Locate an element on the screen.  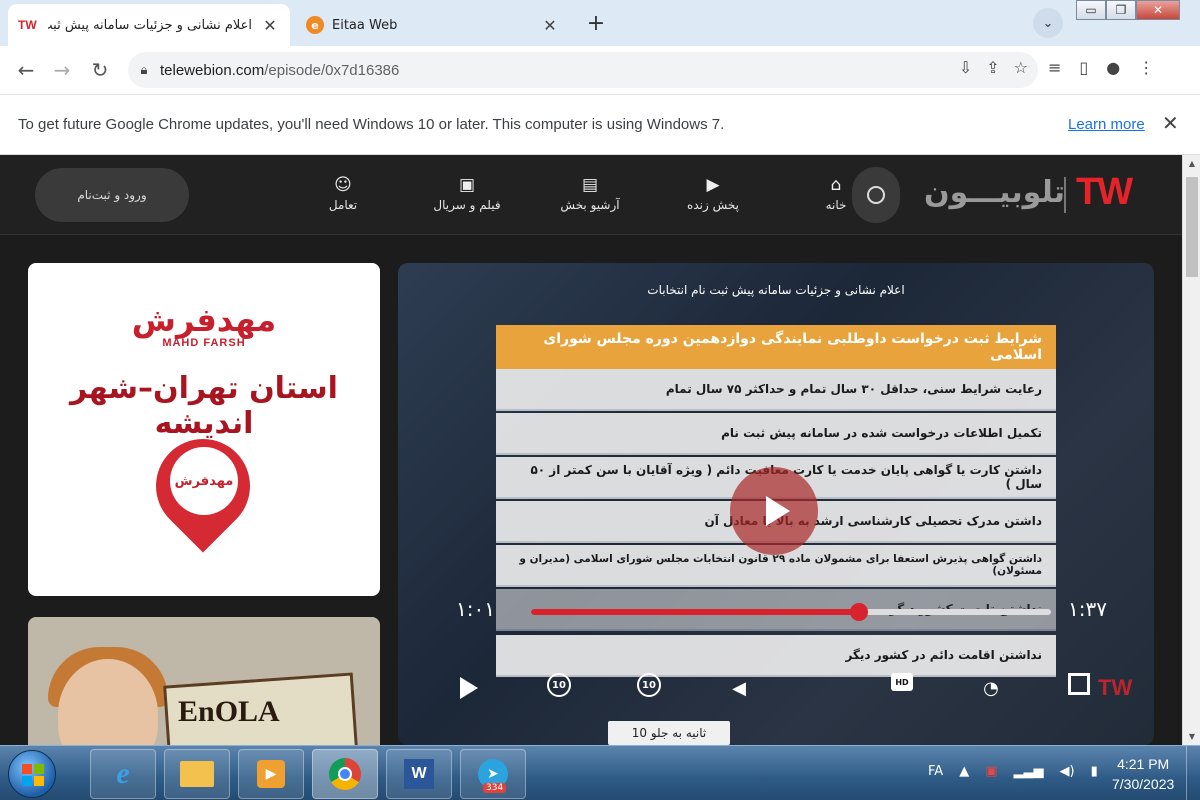
share-icon: ⇪ is located at coordinates (992, 67).